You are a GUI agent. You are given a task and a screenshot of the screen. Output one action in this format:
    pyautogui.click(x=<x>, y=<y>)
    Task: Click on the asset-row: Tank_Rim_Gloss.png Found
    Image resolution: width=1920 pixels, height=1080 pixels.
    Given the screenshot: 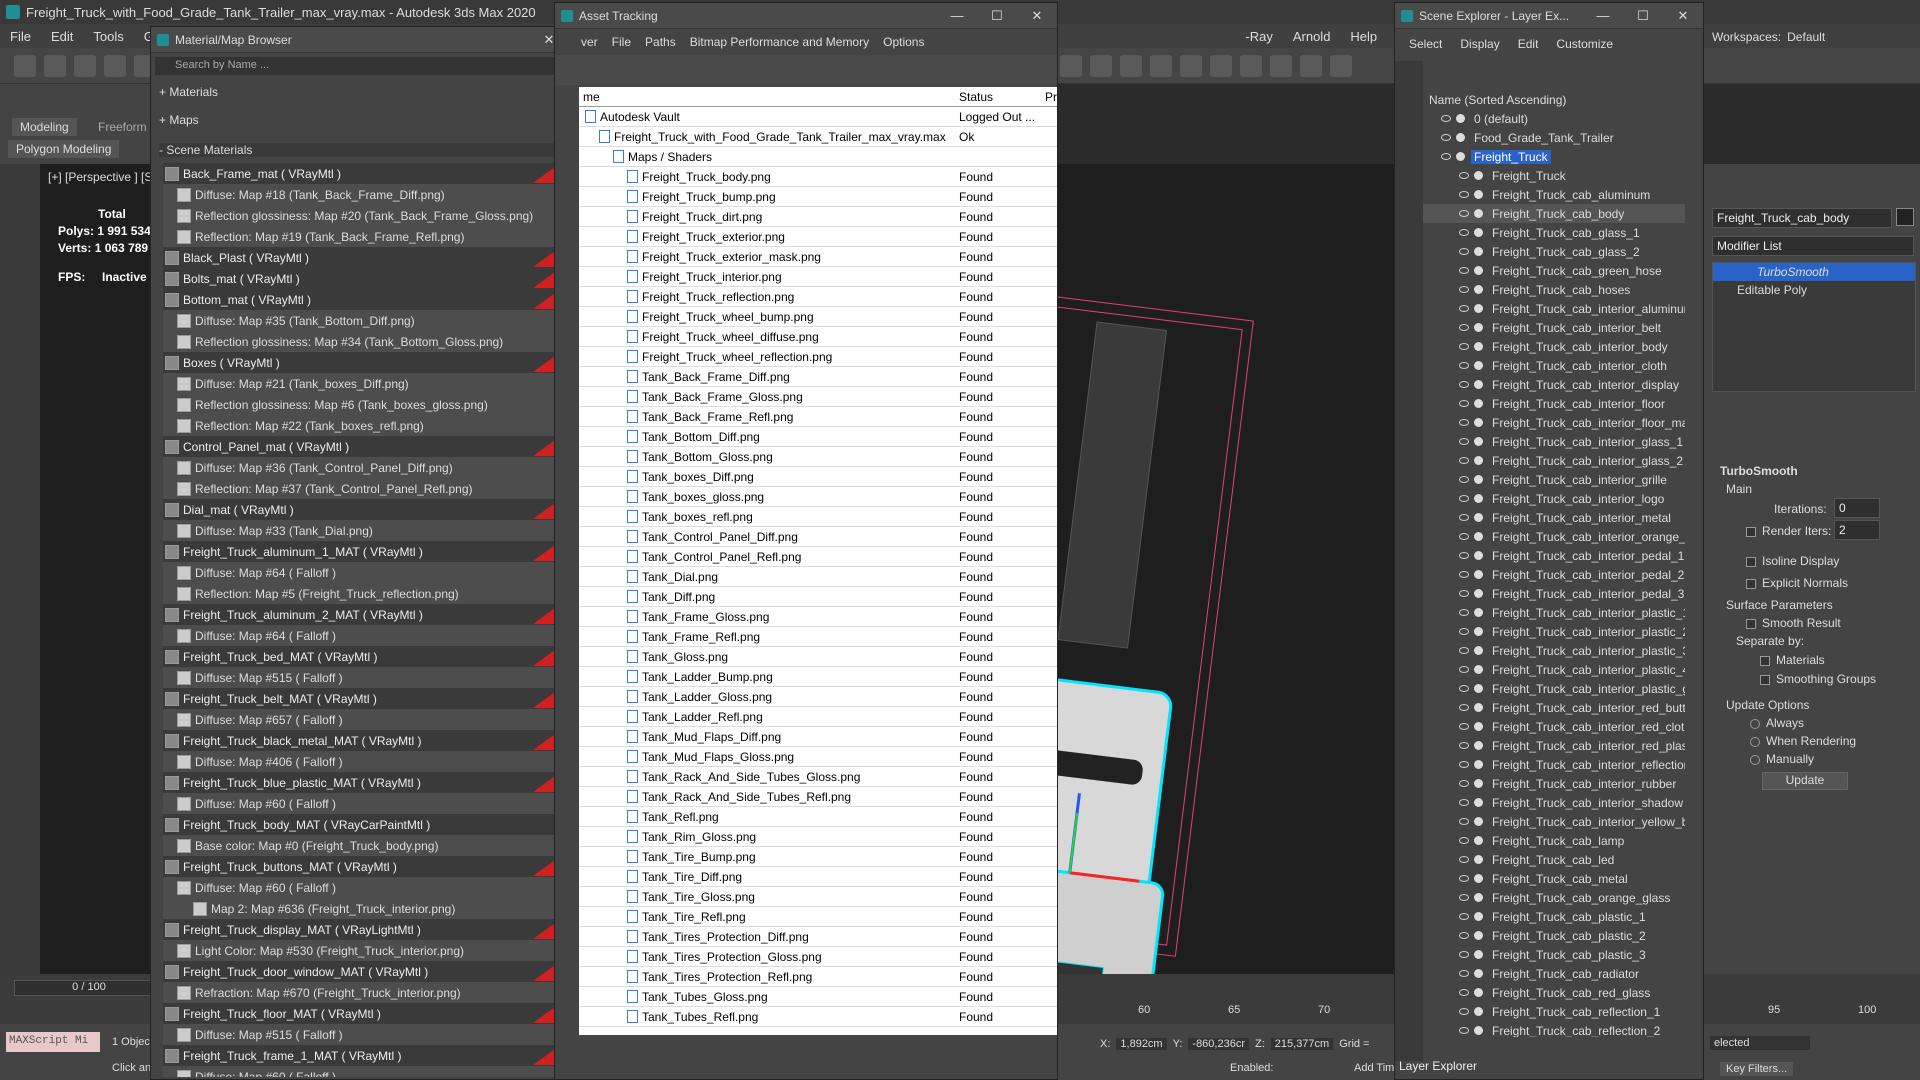 What is the action you would take?
    pyautogui.click(x=818, y=837)
    